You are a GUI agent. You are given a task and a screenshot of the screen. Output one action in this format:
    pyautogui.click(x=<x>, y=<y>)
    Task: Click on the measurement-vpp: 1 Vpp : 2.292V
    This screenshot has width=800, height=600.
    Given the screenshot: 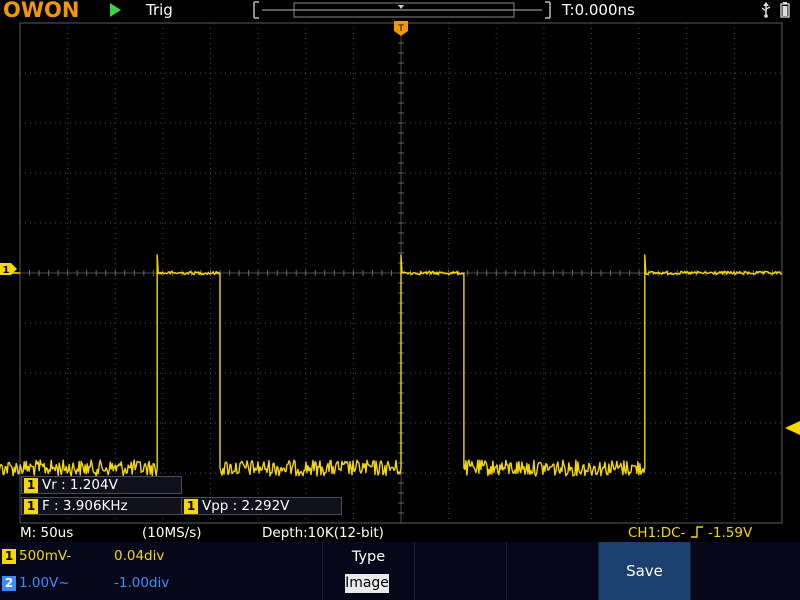 What is the action you would take?
    pyautogui.click(x=261, y=506)
    